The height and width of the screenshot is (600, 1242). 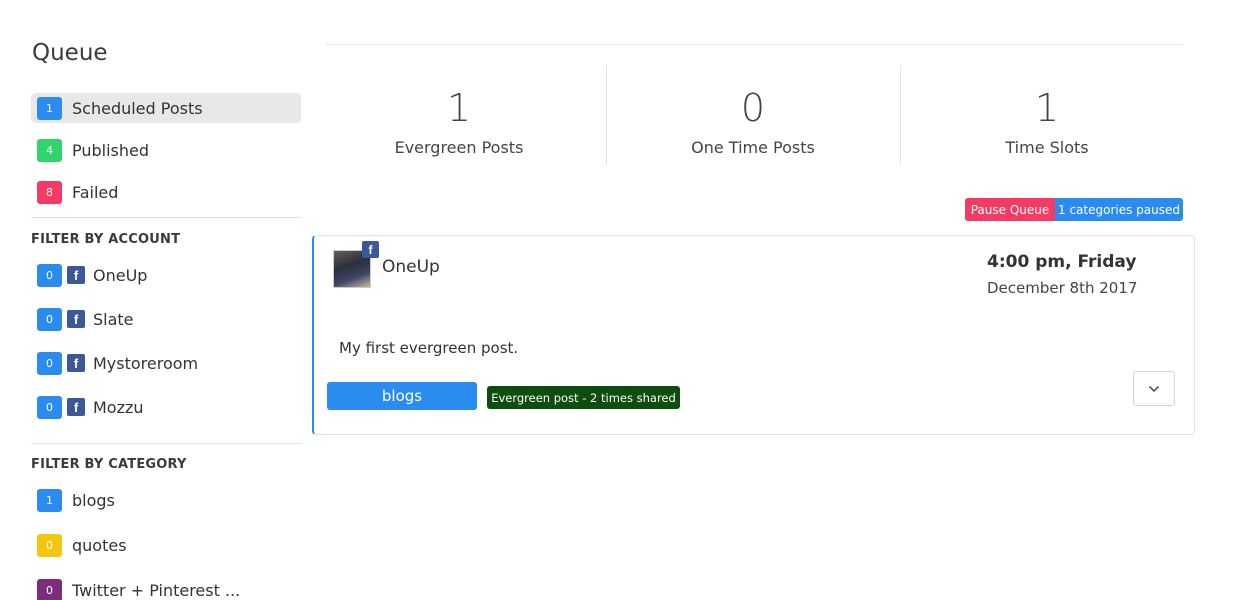 I want to click on nav-scheduled-posts: 1 Scheduled Posts, so click(x=166, y=108).